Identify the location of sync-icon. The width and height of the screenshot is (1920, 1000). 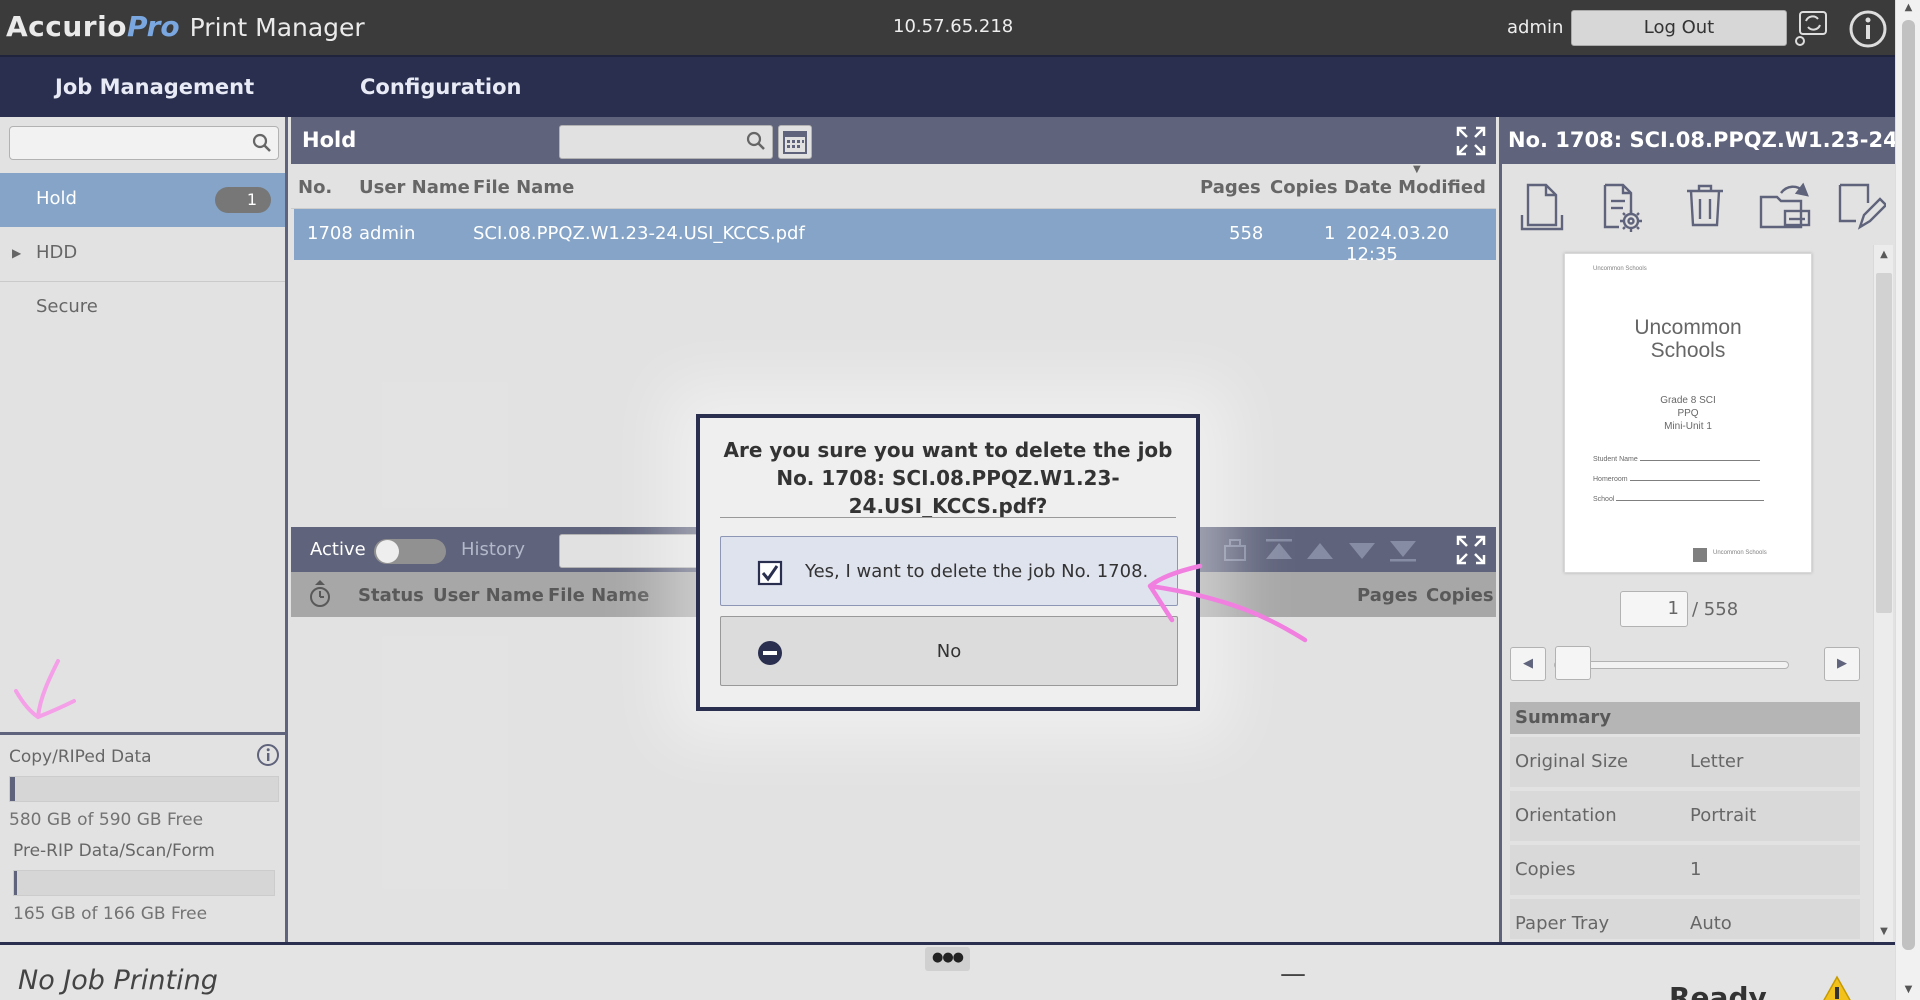
(1812, 29).